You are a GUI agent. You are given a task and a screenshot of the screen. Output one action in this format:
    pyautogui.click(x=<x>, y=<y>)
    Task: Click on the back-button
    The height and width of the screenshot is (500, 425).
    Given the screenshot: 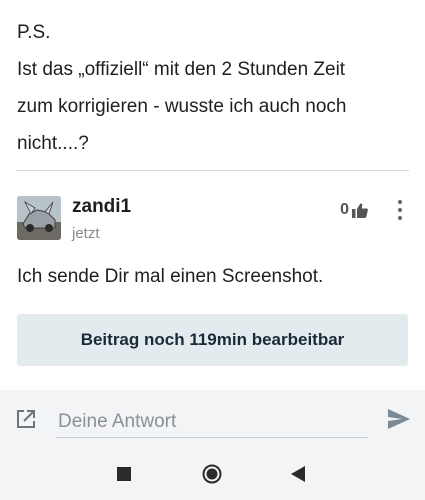 What is the action you would take?
    pyautogui.click(x=298, y=474)
    